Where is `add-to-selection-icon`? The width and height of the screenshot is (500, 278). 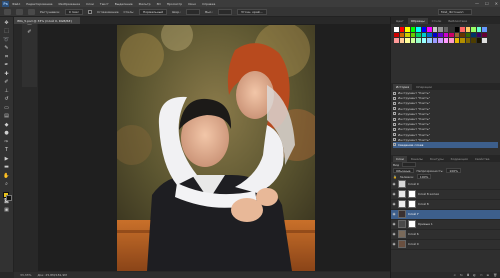
add-to-selection-icon is located at coordinates (31, 11).